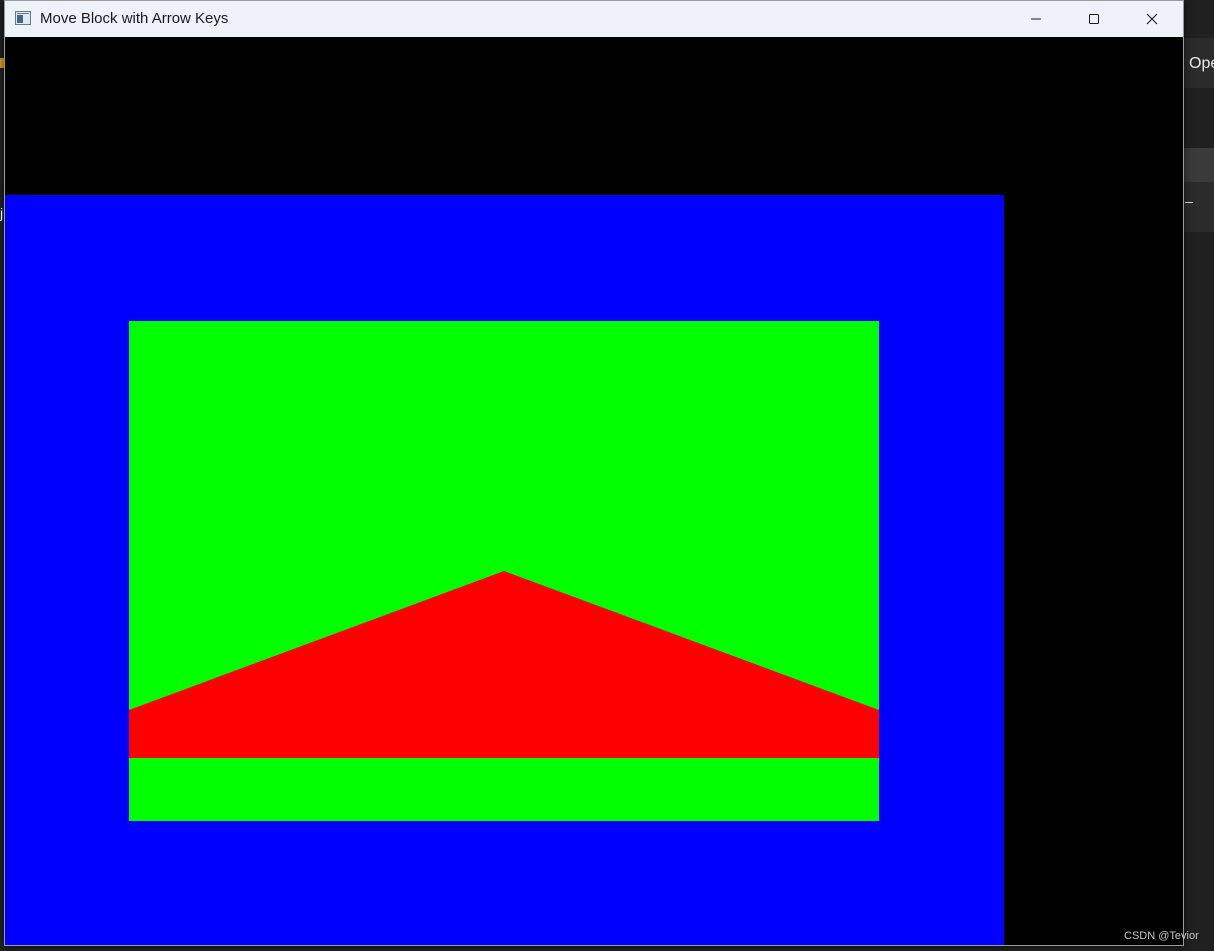  I want to click on watermark-text: CSDN @Tevior, so click(1161, 936).